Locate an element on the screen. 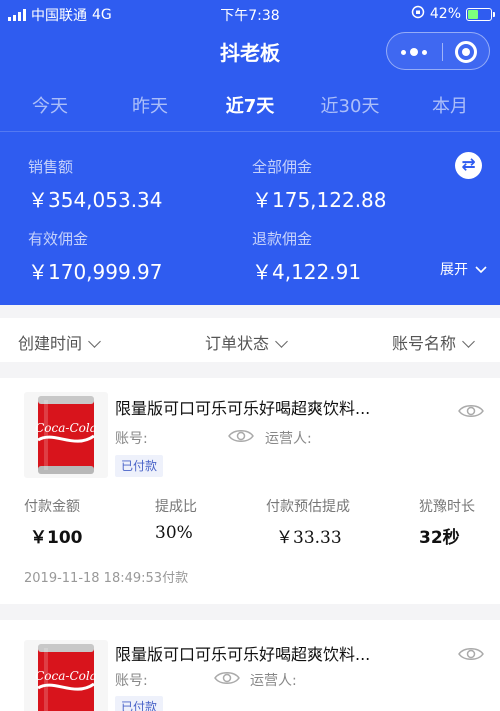 The image size is (500, 711). tab-today: 今天 is located at coordinates (50, 105).